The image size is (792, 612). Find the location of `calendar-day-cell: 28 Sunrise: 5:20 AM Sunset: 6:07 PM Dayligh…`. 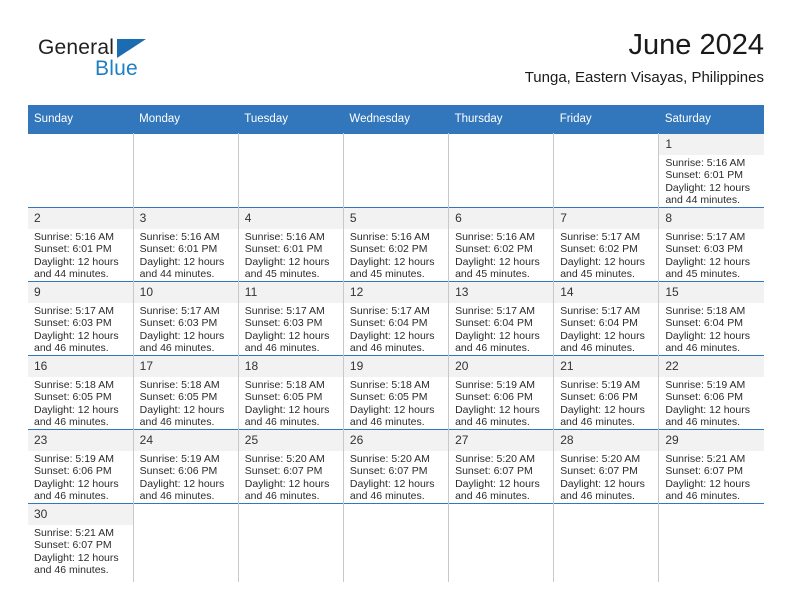

calendar-day-cell: 28 Sunrise: 5:20 AM Sunset: 6:07 PM Dayligh… is located at coordinates (606, 466).